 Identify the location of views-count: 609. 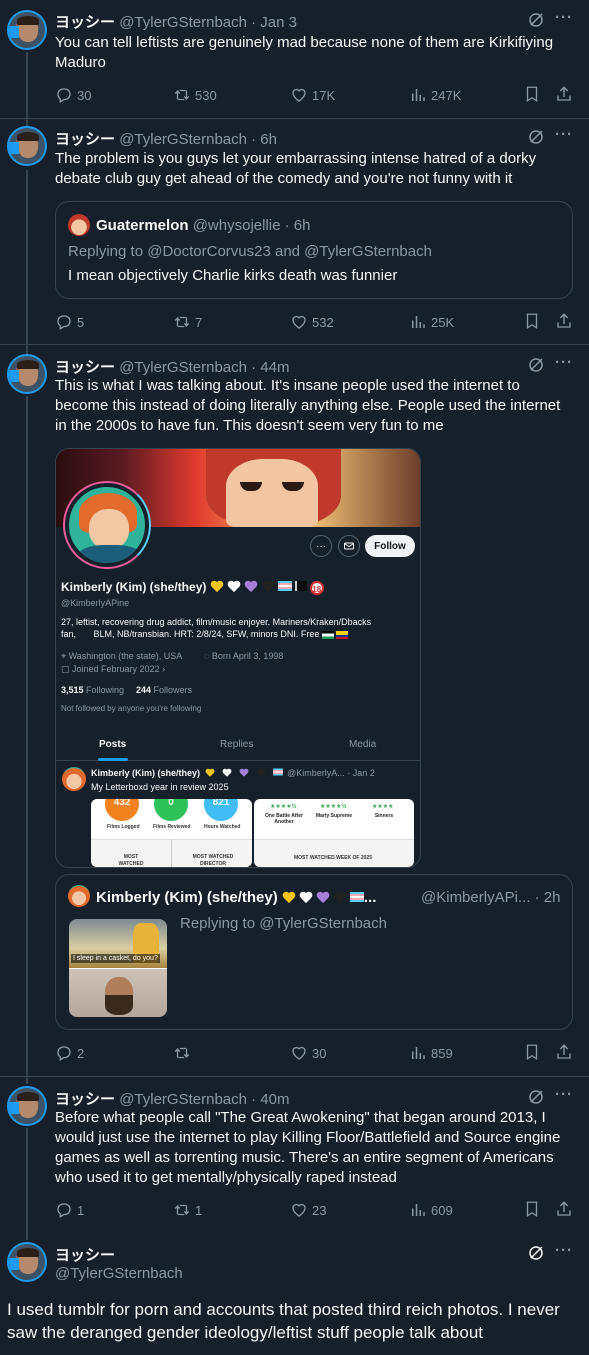
(442, 1210).